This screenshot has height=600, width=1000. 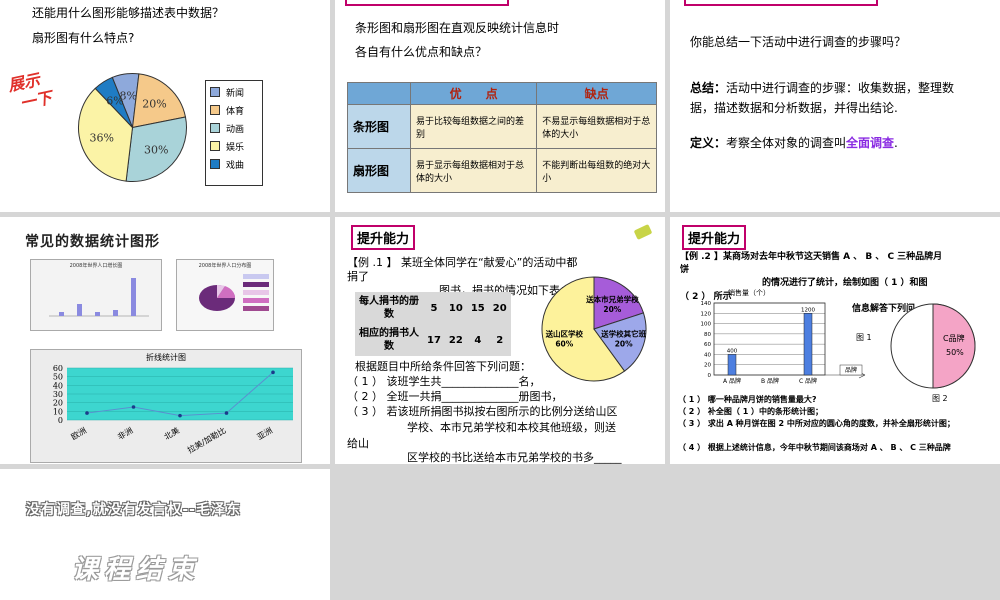 What do you see at coordinates (596, 170) in the screenshot?
I see `row-con: 不能判断出每组数的绝对大小` at bounding box center [596, 170].